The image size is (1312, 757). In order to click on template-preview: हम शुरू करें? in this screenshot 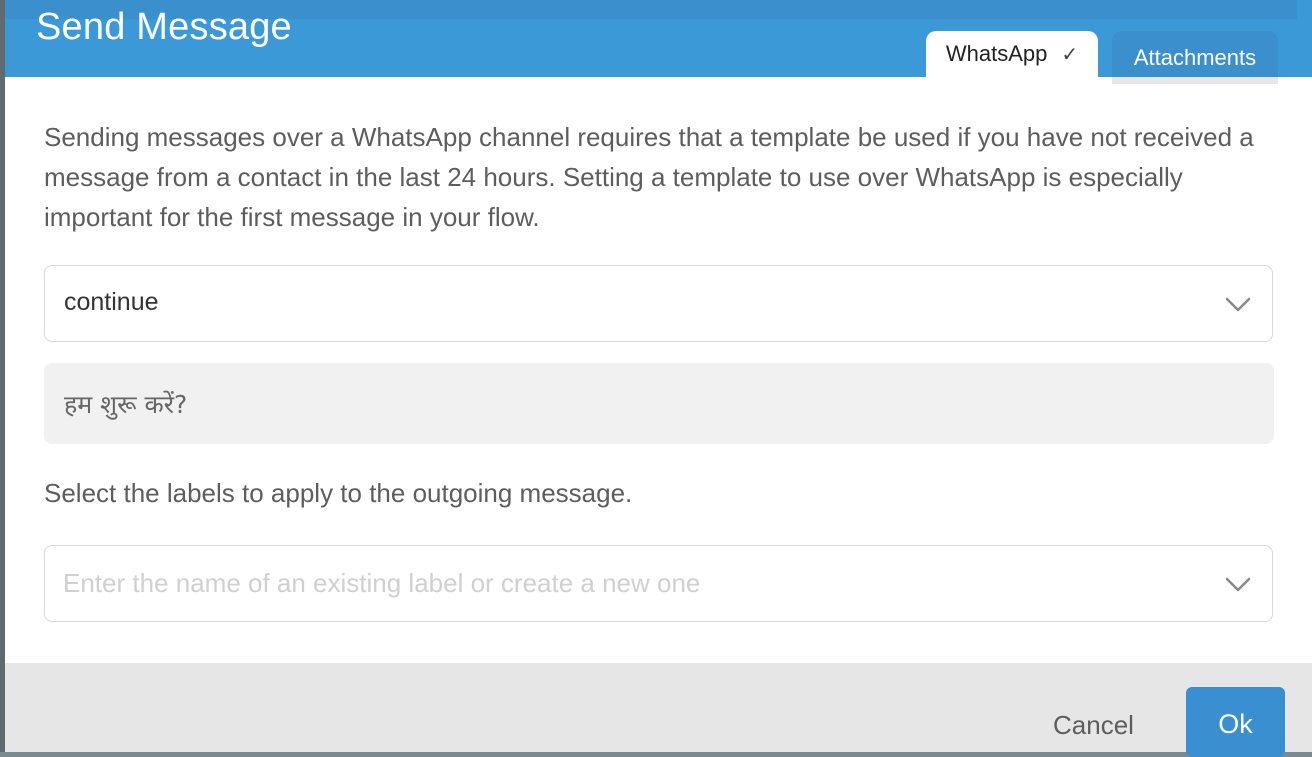, I will do `click(659, 403)`.